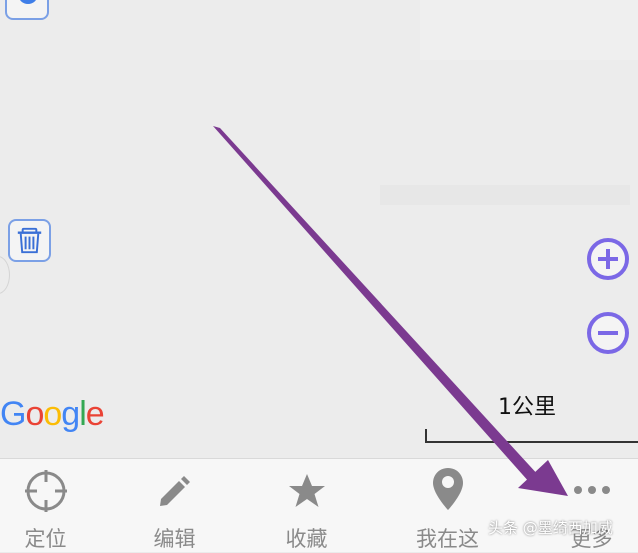  What do you see at coordinates (591, 490) in the screenshot?
I see `more-dots-icon` at bounding box center [591, 490].